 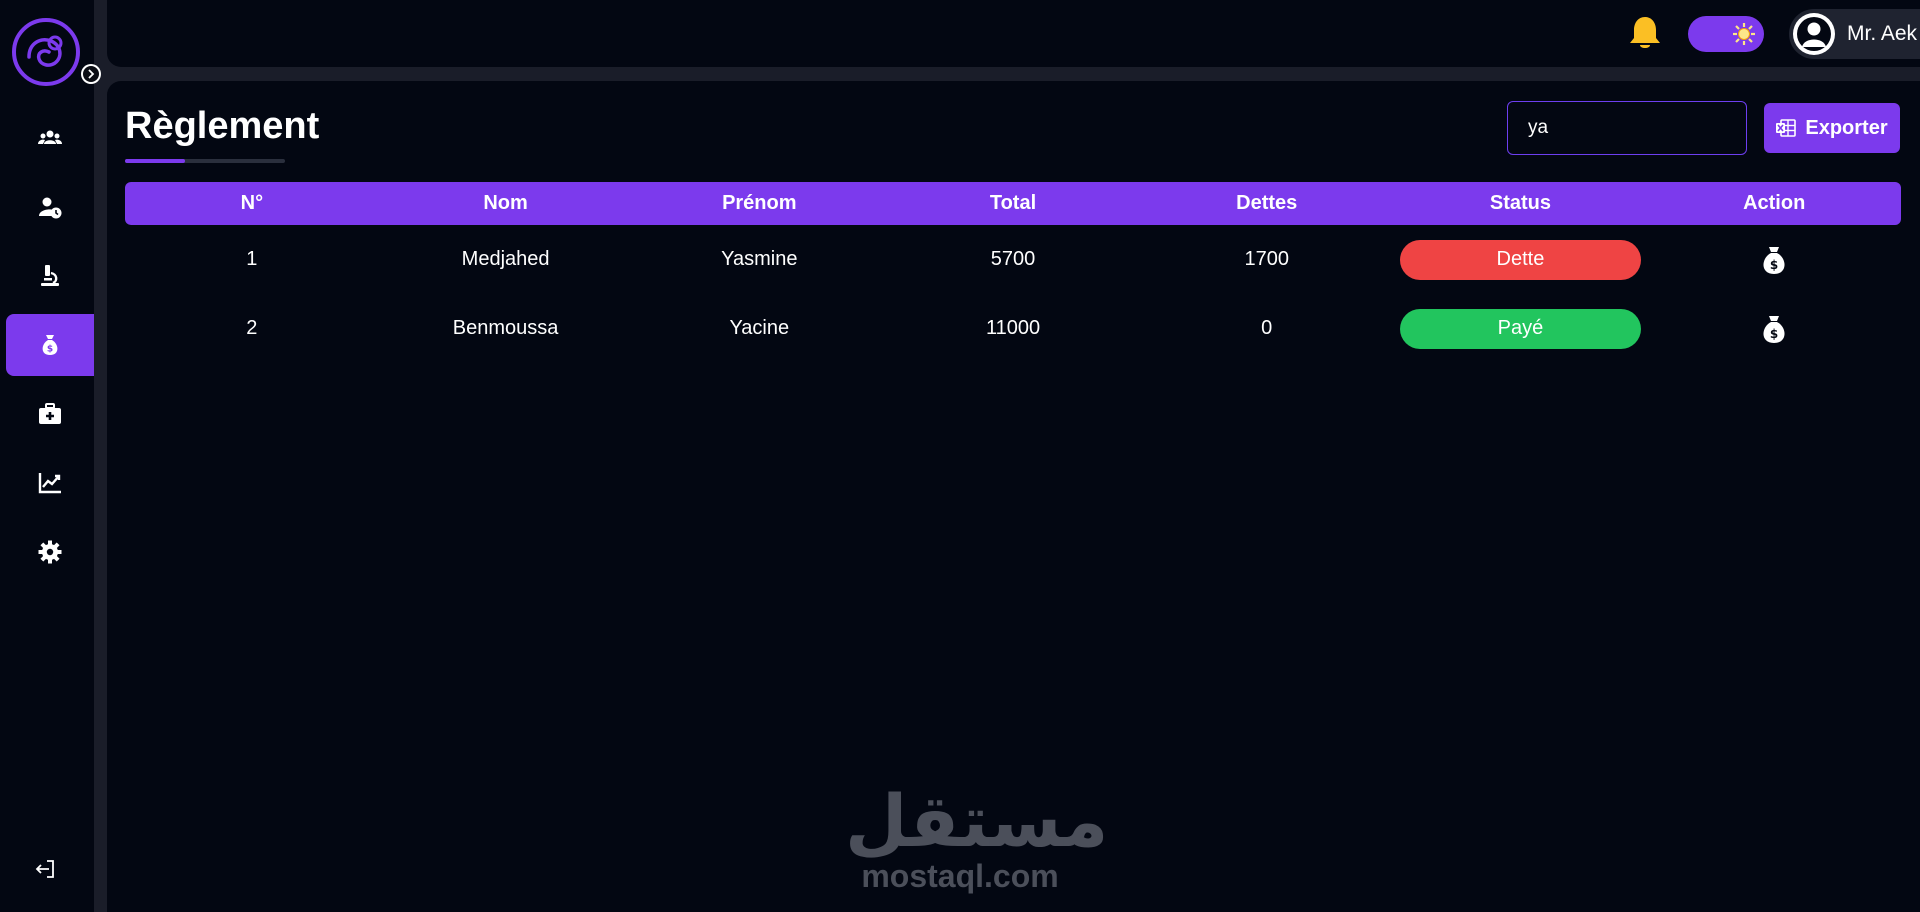 I want to click on sidebar-item-patients, so click(x=50, y=138).